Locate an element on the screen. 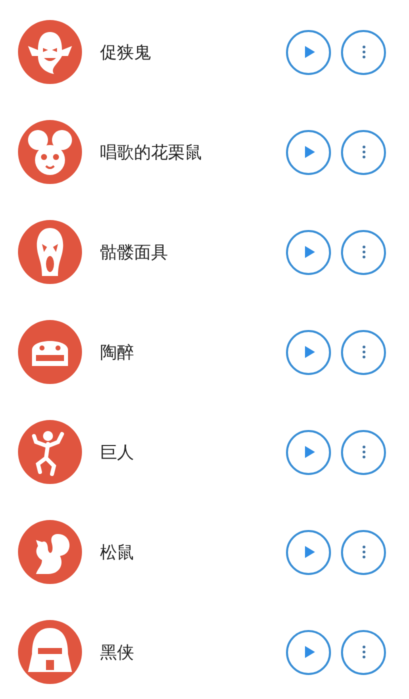 Image resolution: width=409 pixels, height=699 pixels. helmet-icon is located at coordinates (50, 652).